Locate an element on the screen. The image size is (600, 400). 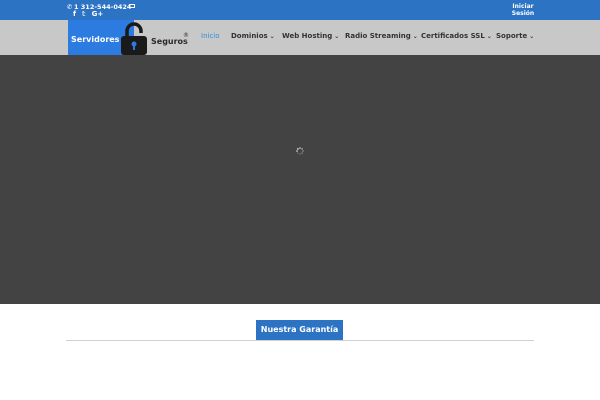
section-divider is located at coordinates (300, 340).